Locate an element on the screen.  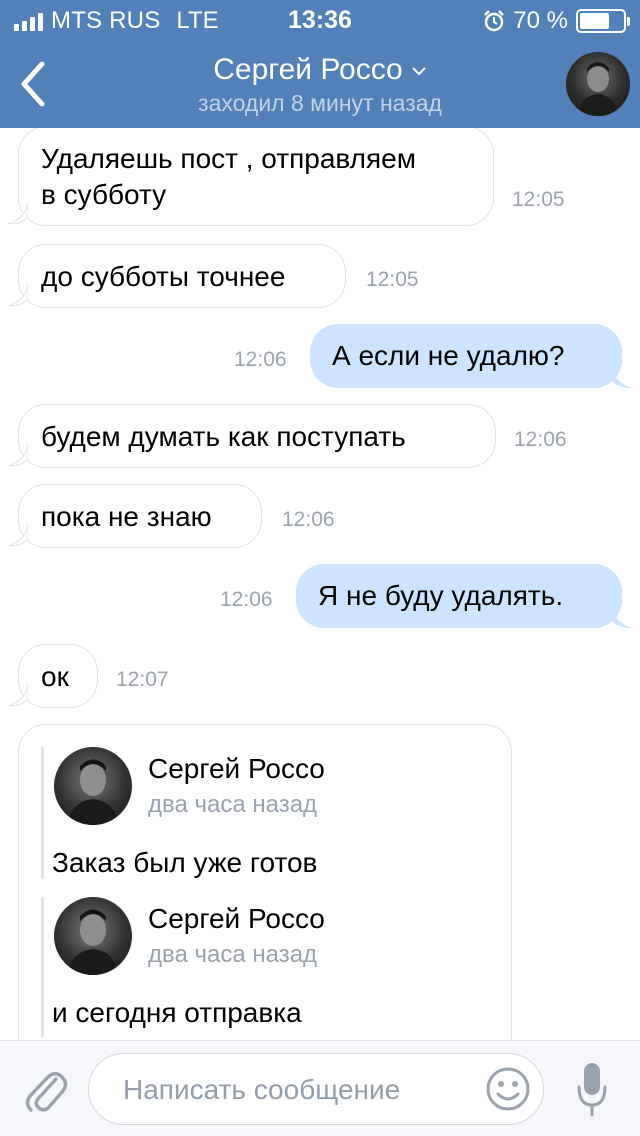
message-text: до субботы точнее is located at coordinates (163, 276).